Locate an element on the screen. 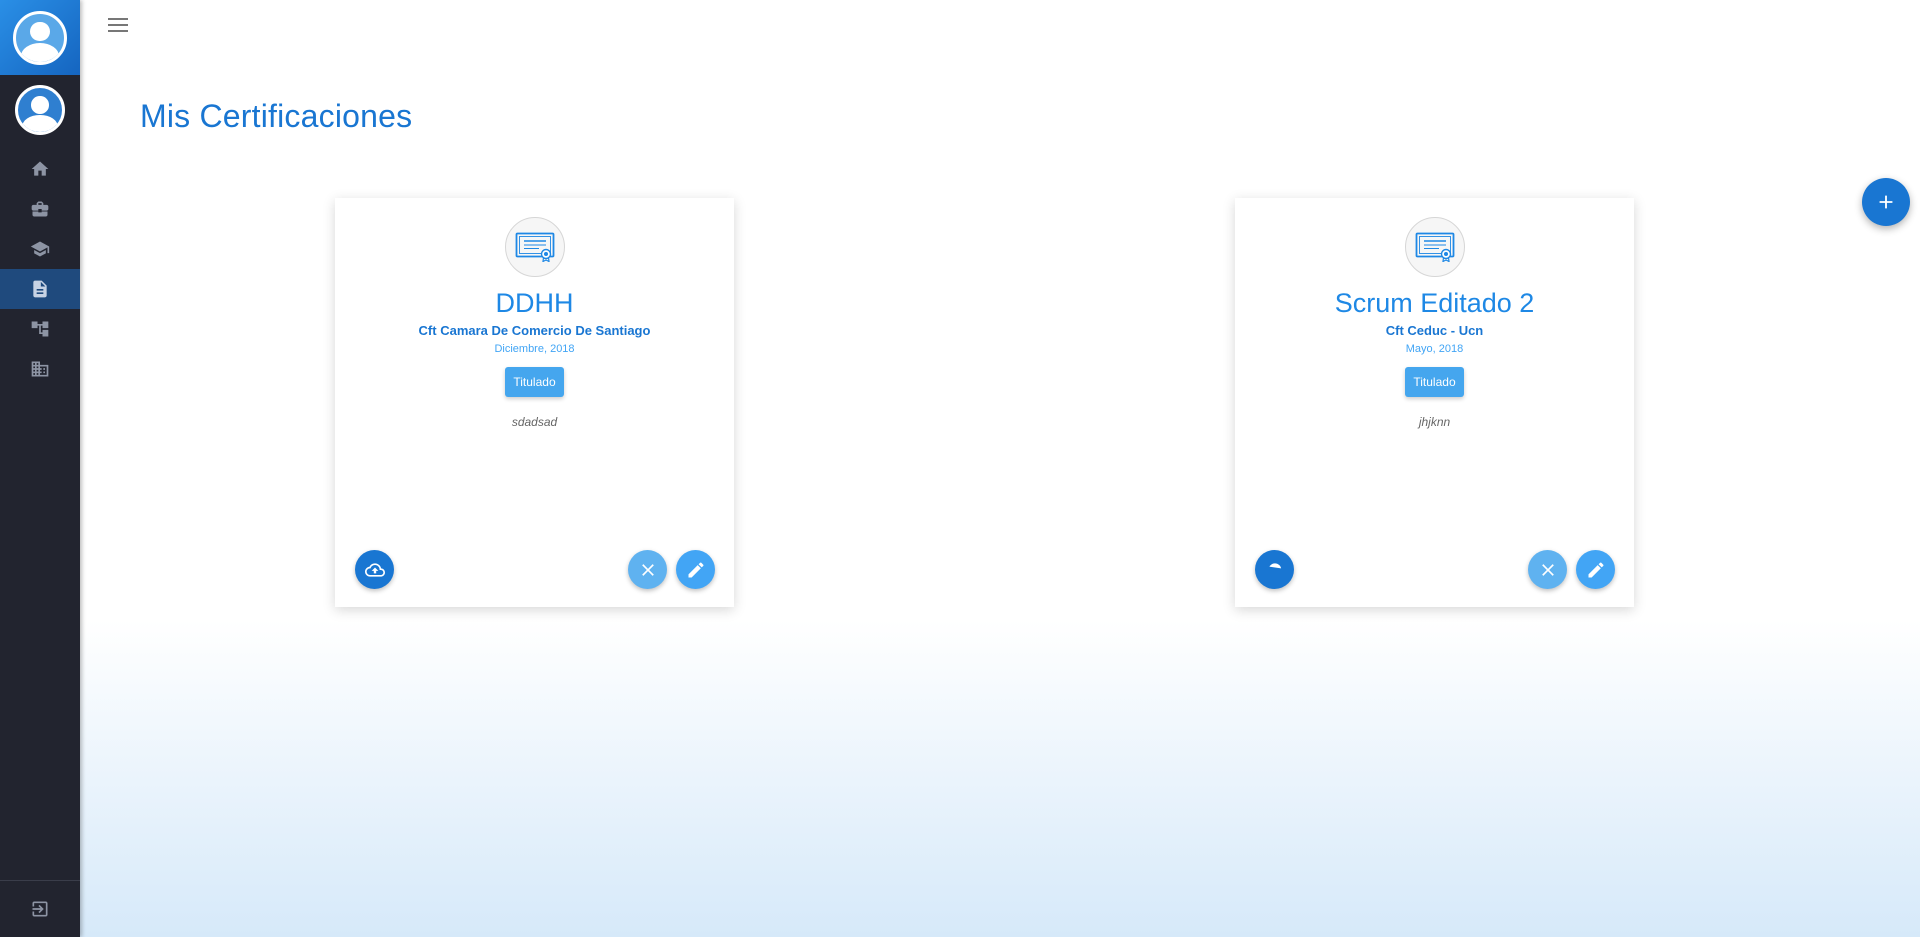 Image resolution: width=1920 pixels, height=937 pixels. avatar is located at coordinates (40, 37).